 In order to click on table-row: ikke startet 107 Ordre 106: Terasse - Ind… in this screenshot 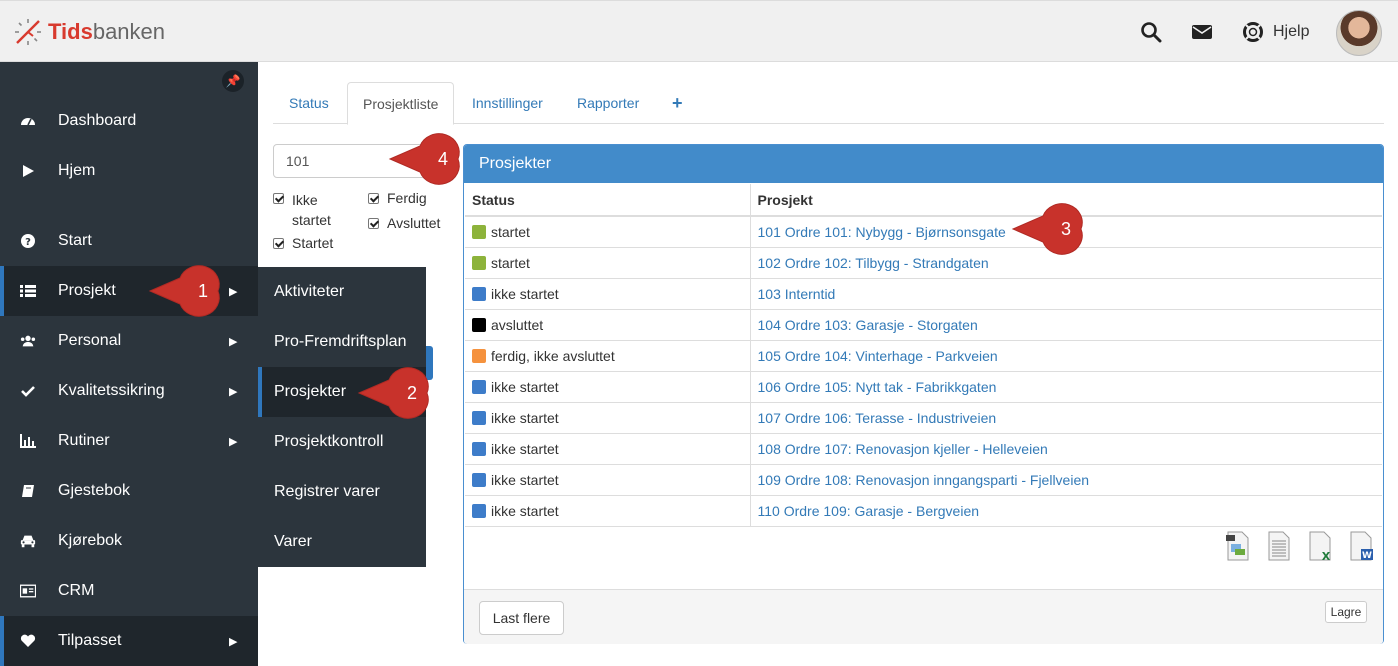, I will do `click(923, 418)`.